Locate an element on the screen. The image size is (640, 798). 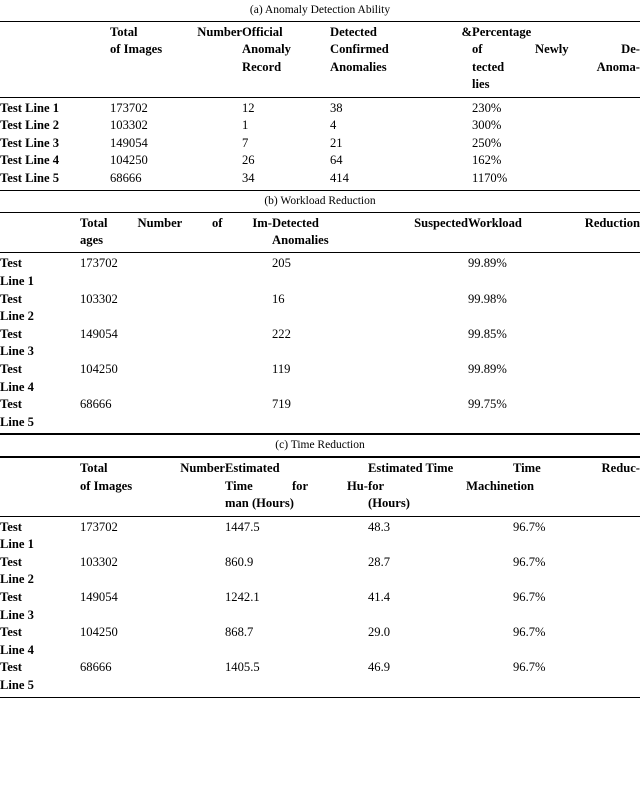
row-label-line: Line 1 is located at coordinates (17, 281).